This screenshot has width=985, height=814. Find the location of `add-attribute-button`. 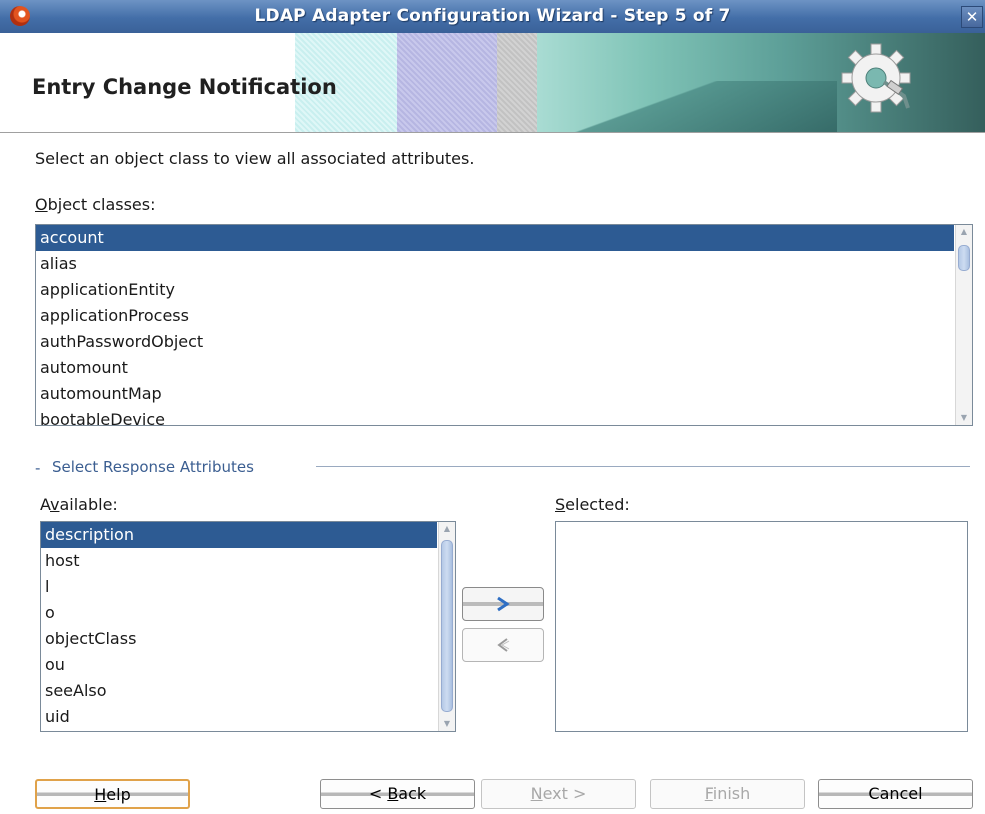

add-attribute-button is located at coordinates (503, 604).